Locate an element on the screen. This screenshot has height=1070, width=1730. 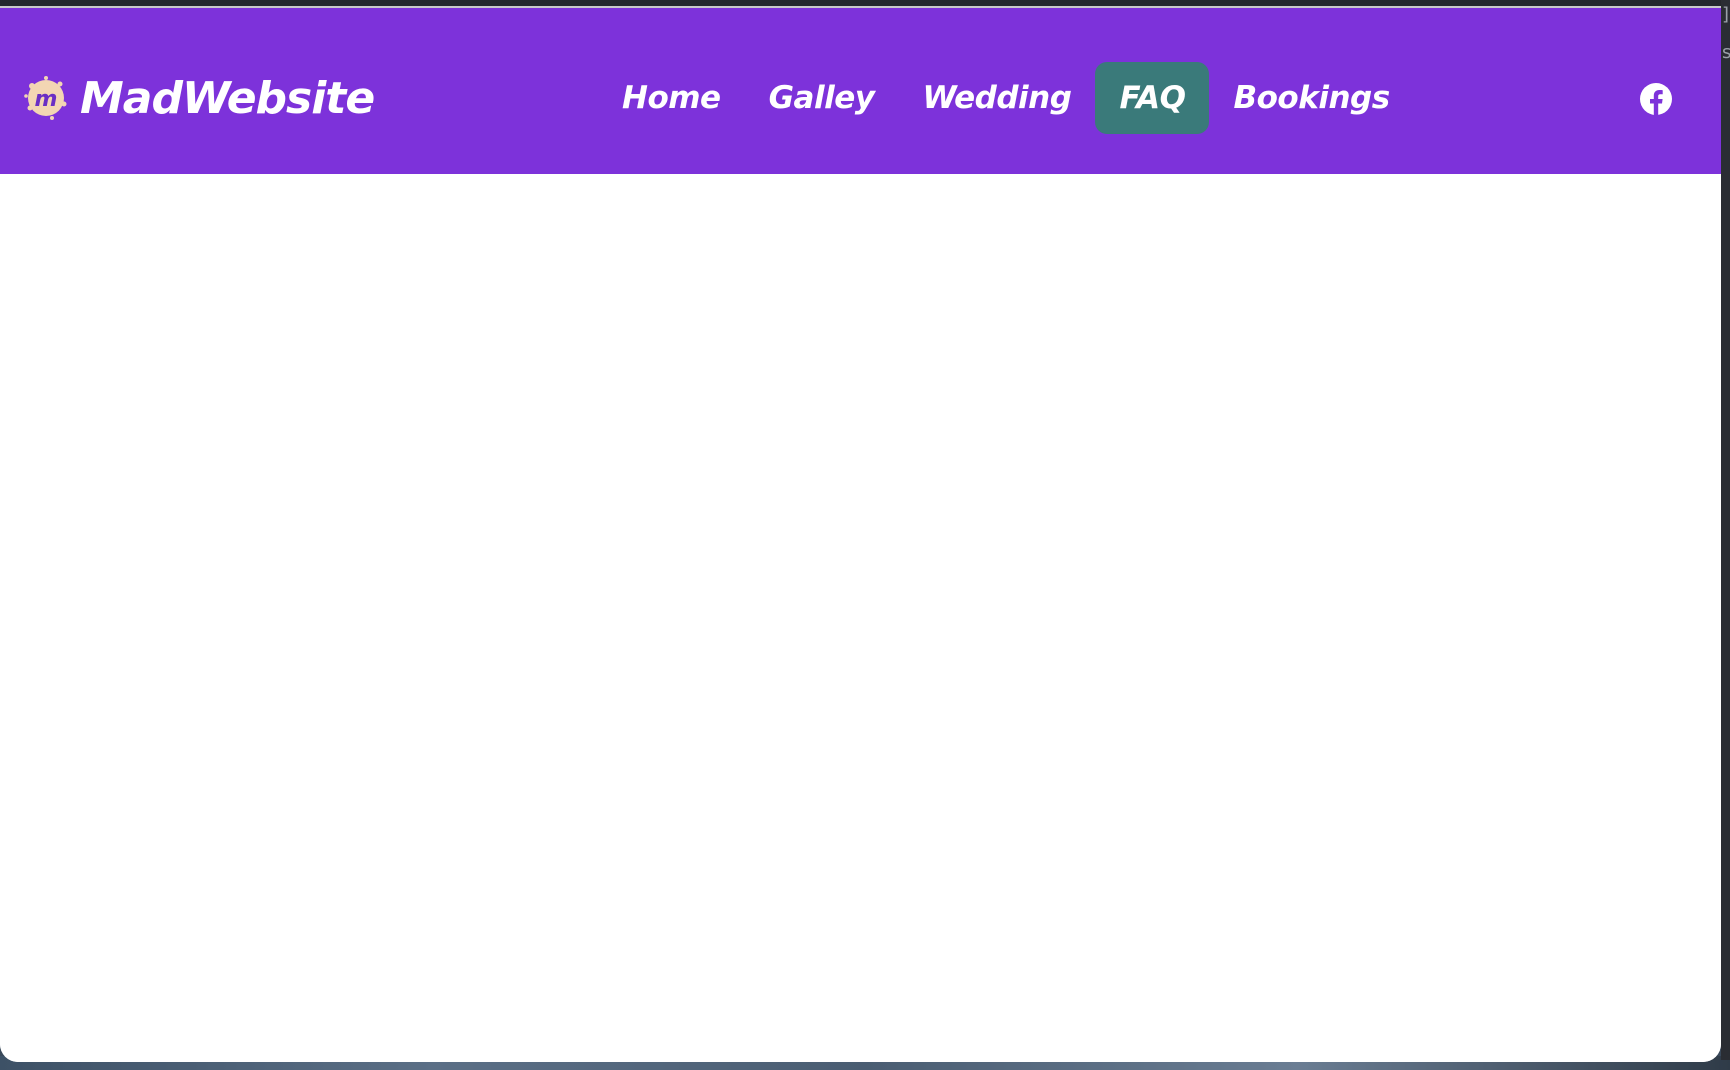
nav-faq: FAQ is located at coordinates (1152, 98).